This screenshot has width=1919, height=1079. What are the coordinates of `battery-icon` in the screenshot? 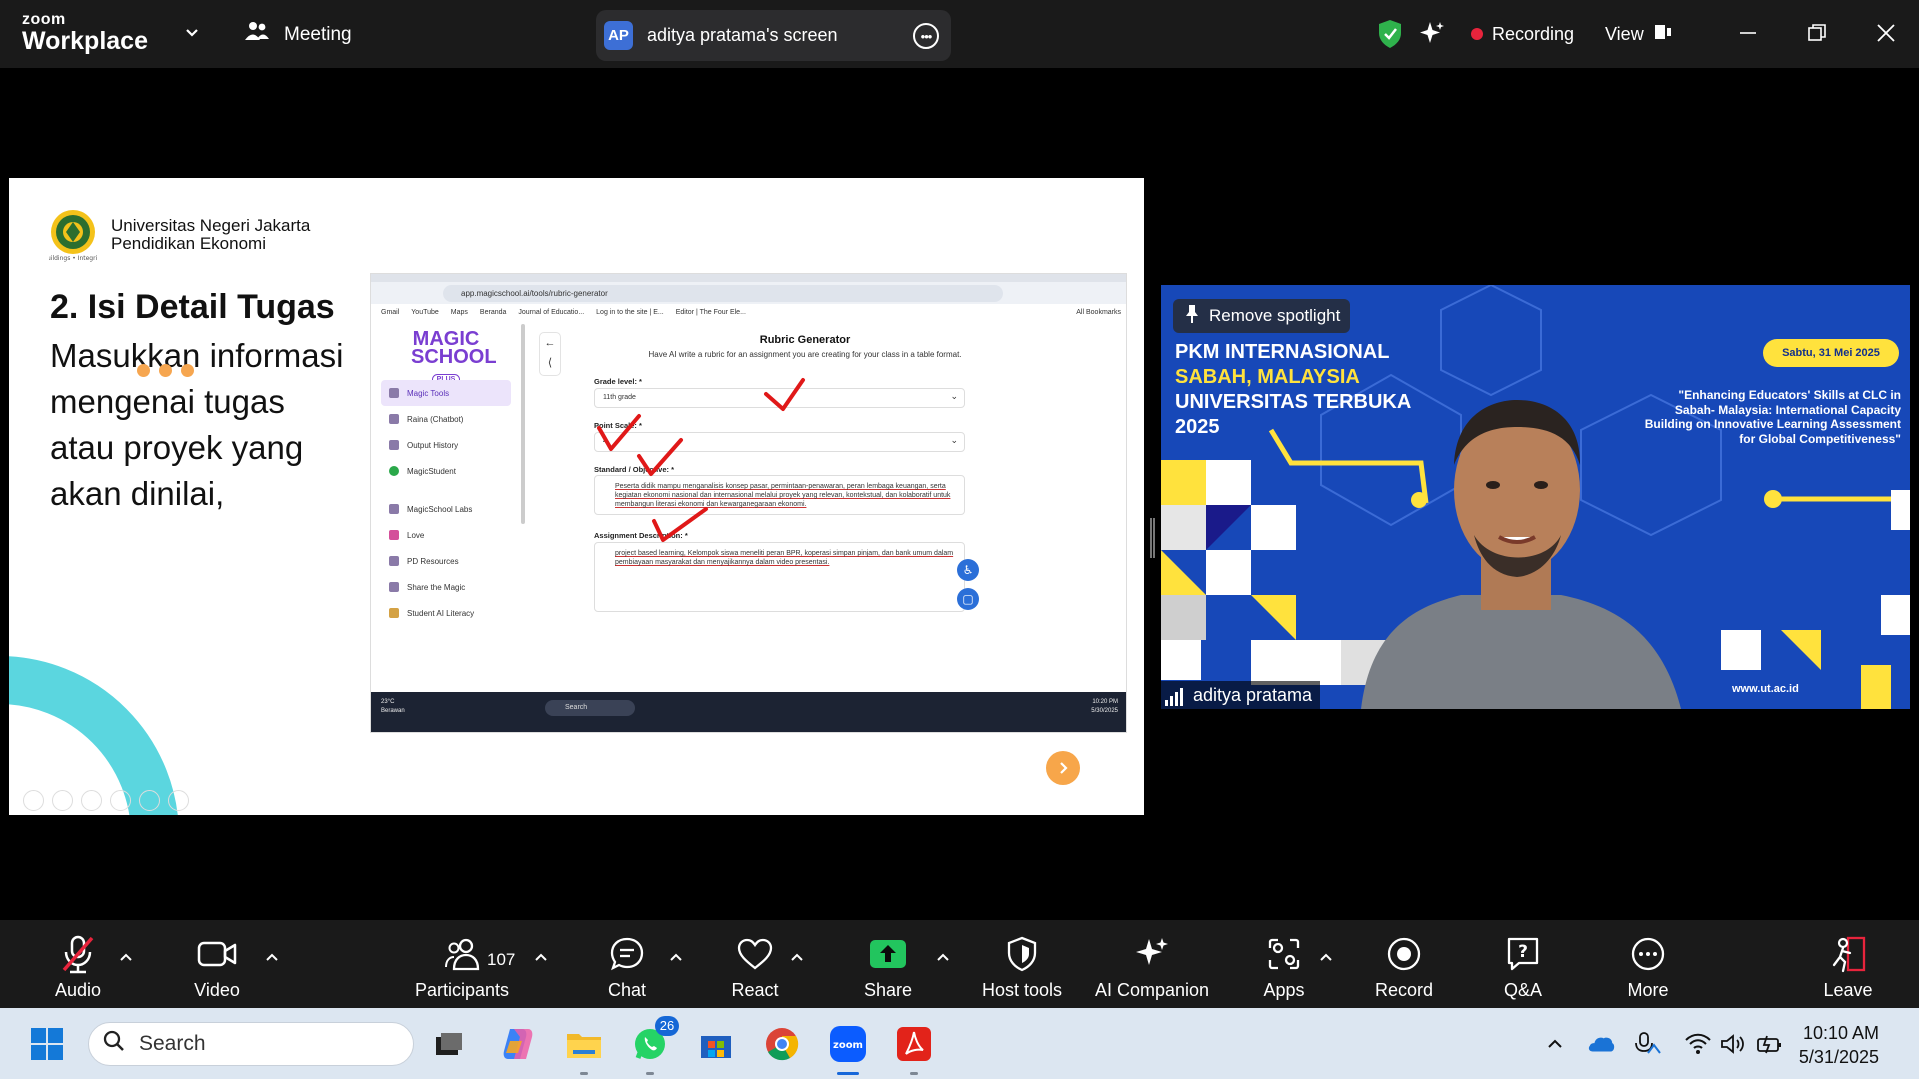 It's located at (1769, 1044).